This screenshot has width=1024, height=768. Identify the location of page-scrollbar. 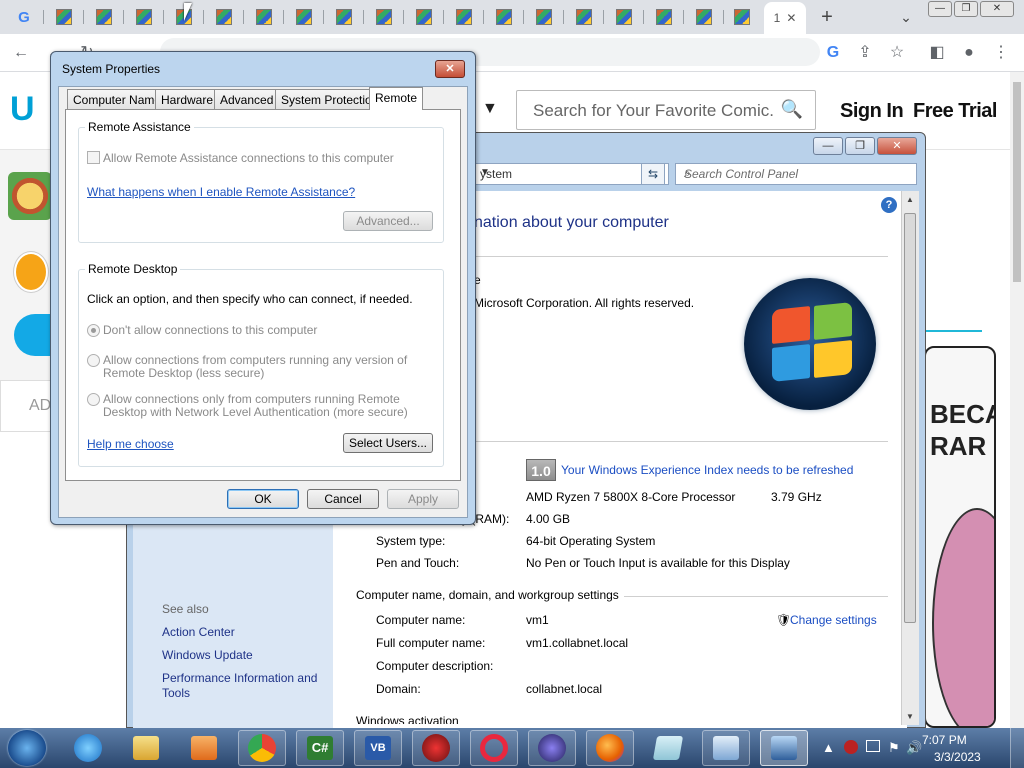
(1017, 400).